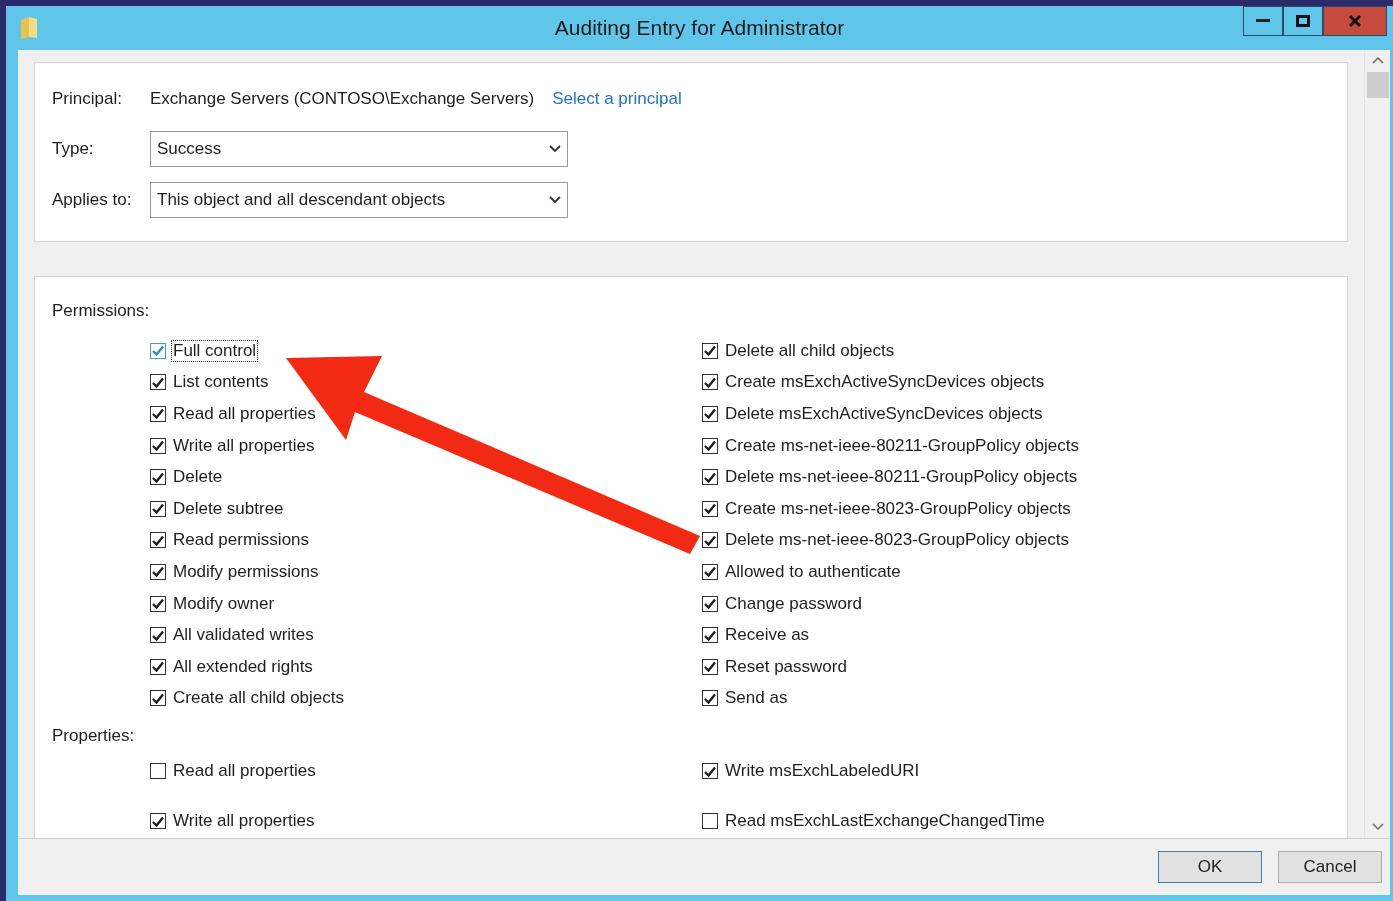 This screenshot has height=901, width=1393. Describe the element at coordinates (902, 445) in the screenshot. I see `checkbox-label: Create ms-net-ieee-80211-GroupPolicy objects` at that location.